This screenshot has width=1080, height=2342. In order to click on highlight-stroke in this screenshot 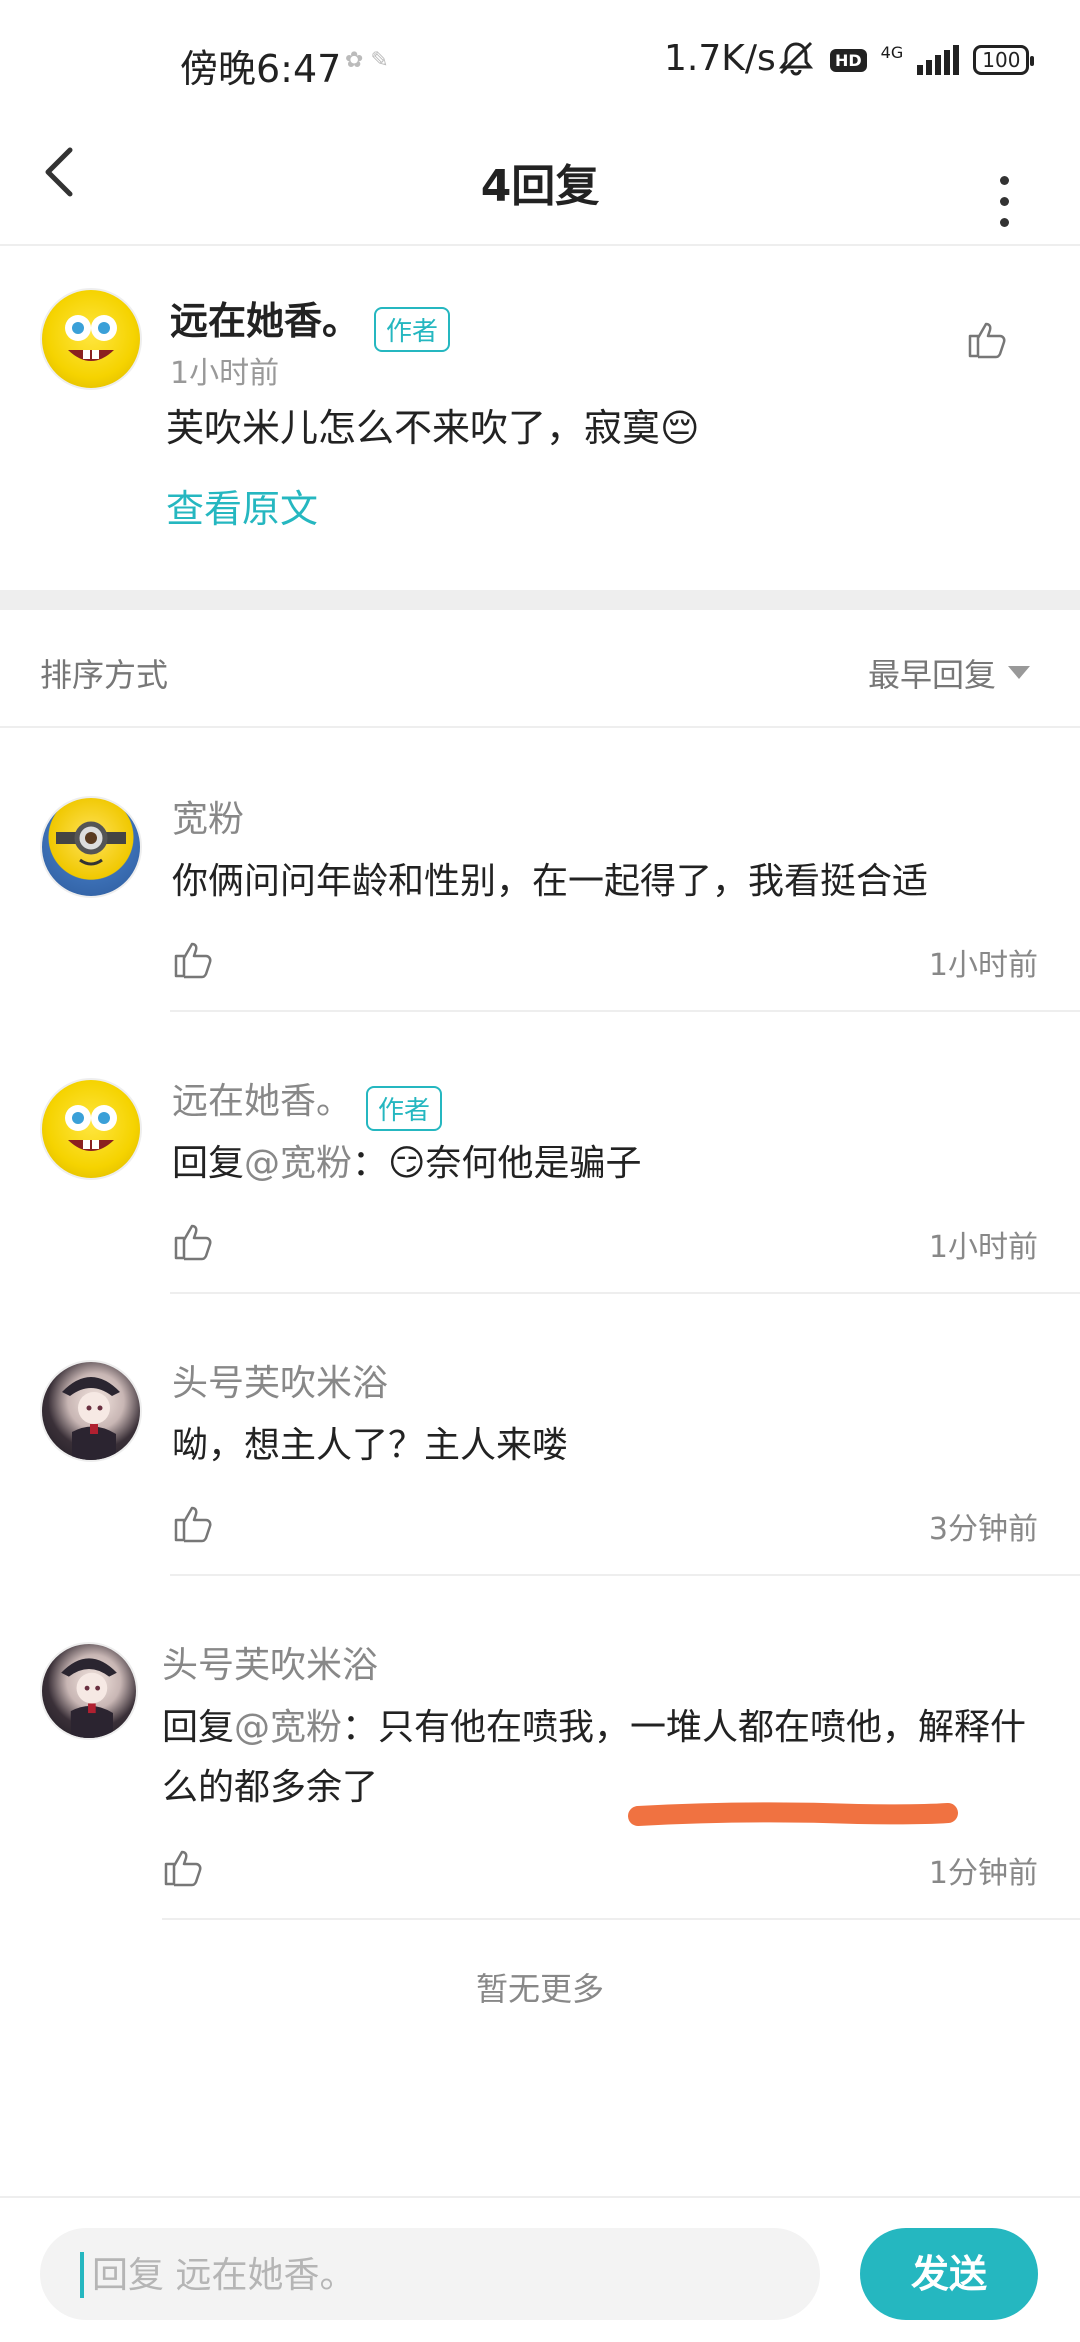, I will do `click(793, 1814)`.